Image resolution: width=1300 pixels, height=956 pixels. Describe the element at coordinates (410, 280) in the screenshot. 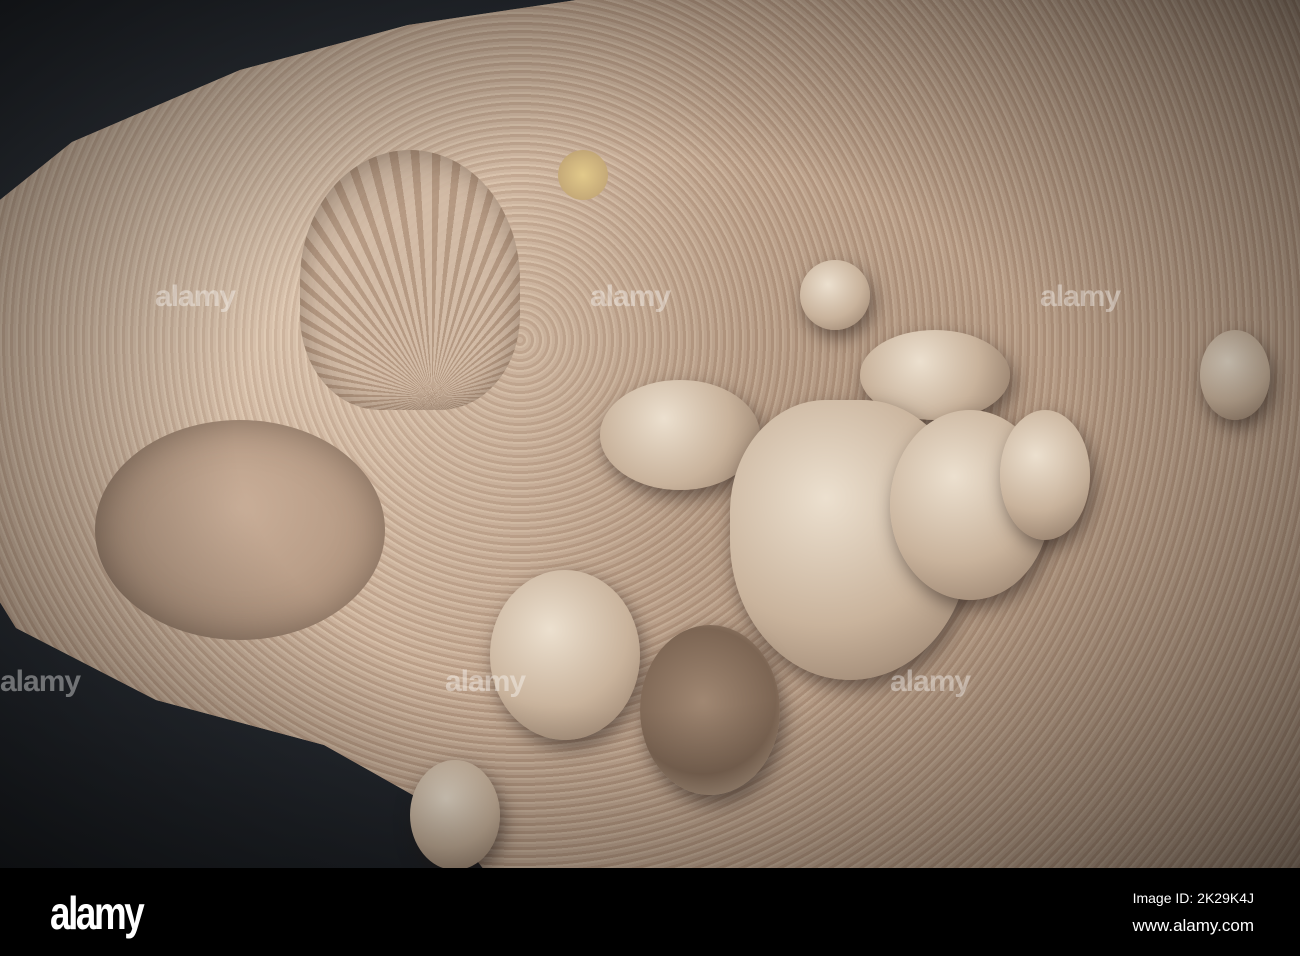

I see `scallop-fossil-impression` at that location.